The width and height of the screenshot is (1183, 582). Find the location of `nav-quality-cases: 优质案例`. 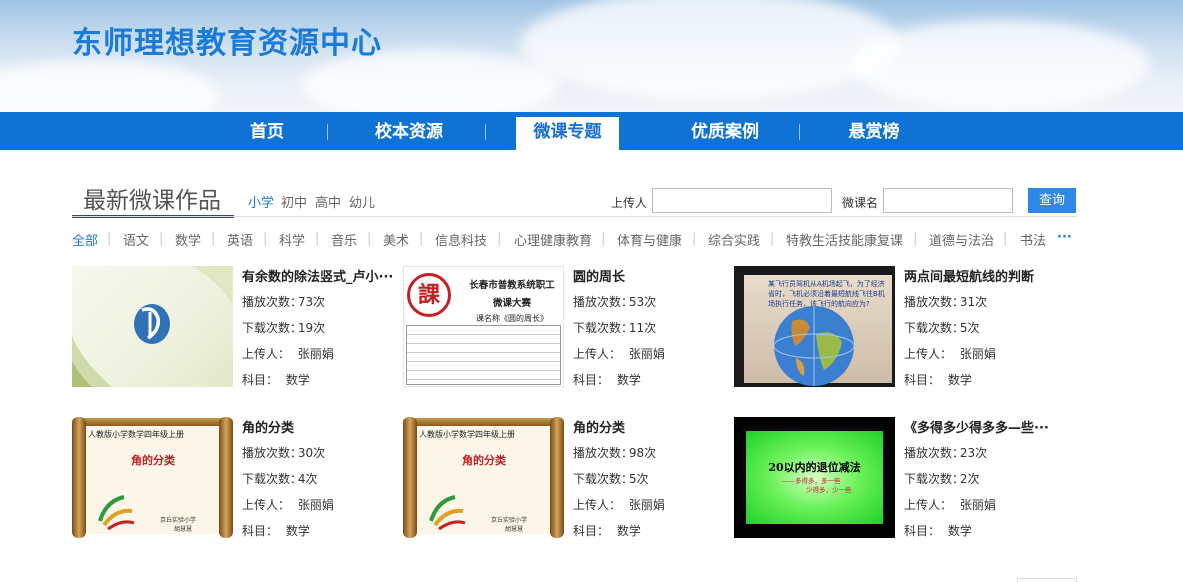

nav-quality-cases: 优质案例 is located at coordinates (725, 131).